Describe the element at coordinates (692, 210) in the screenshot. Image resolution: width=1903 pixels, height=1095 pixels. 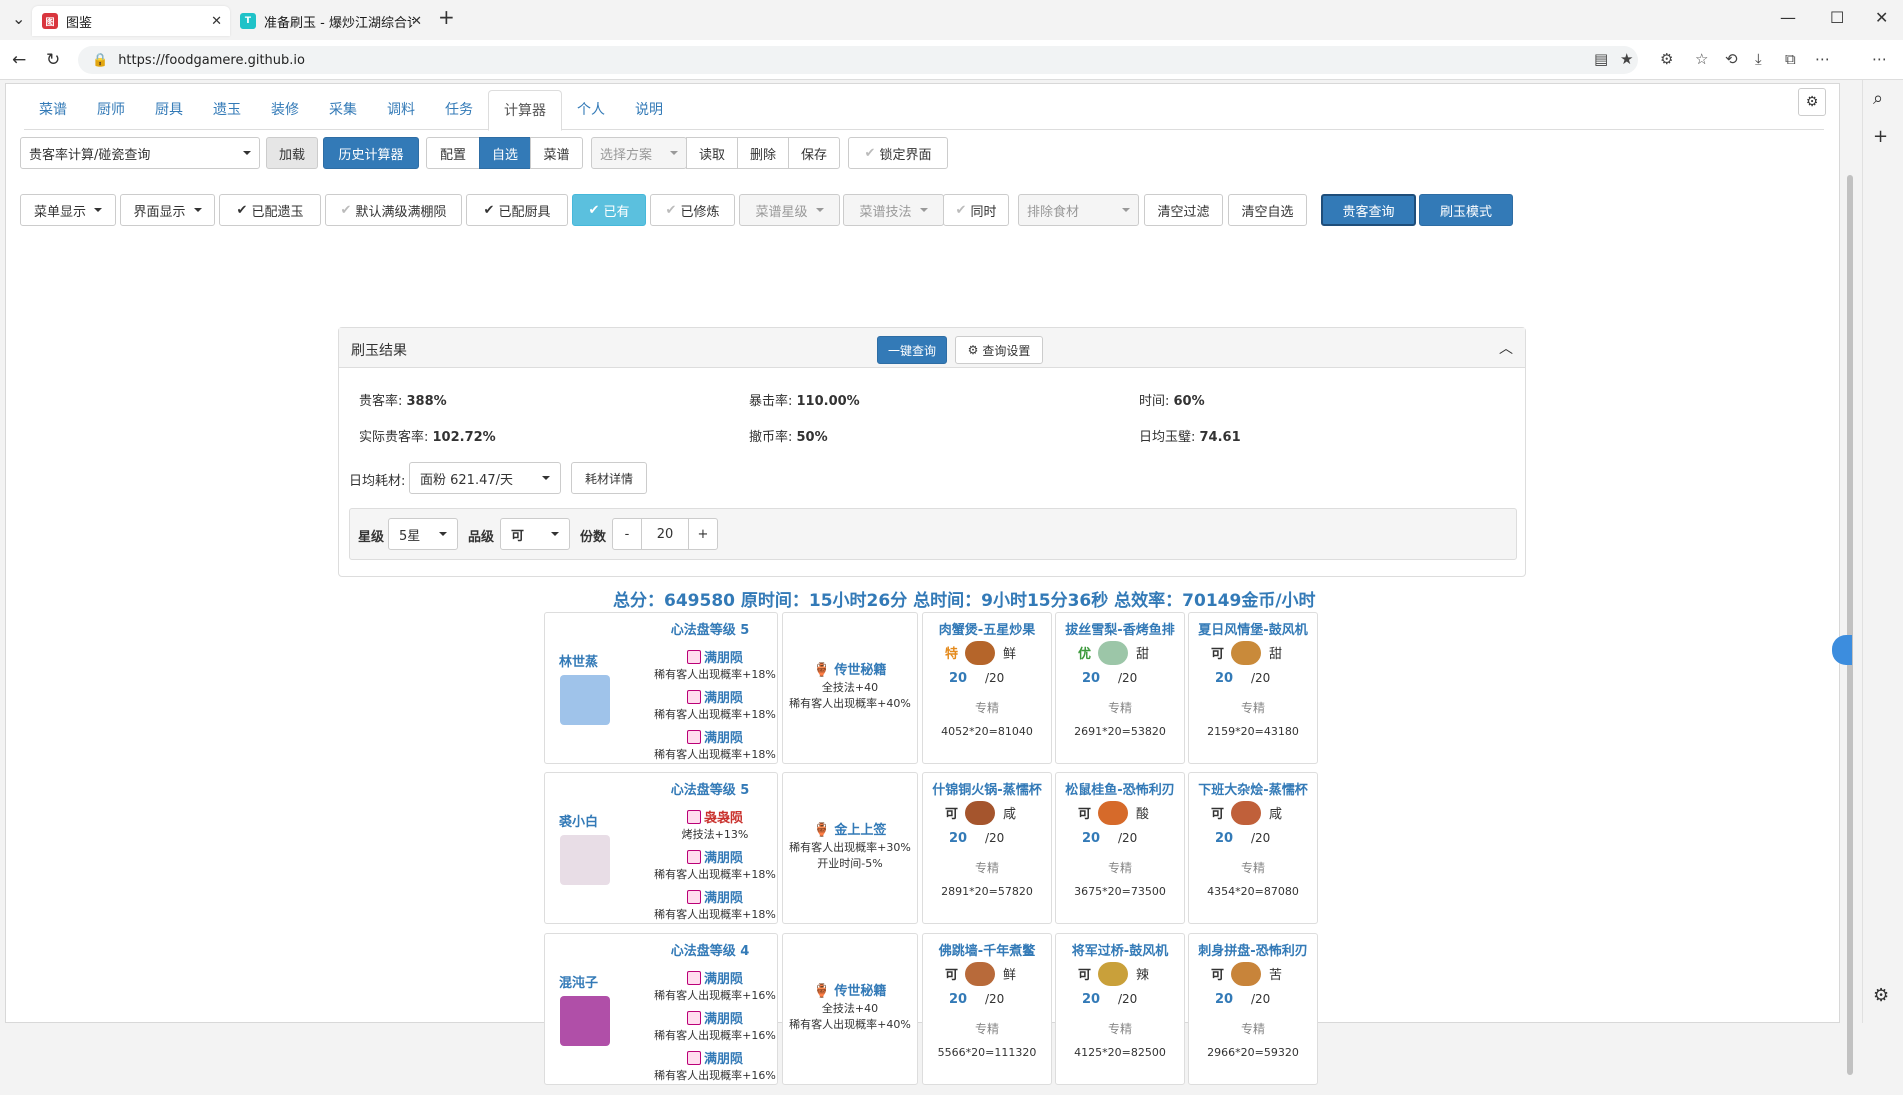
I see `cultivated-toggle: ✔ 已修炼` at that location.